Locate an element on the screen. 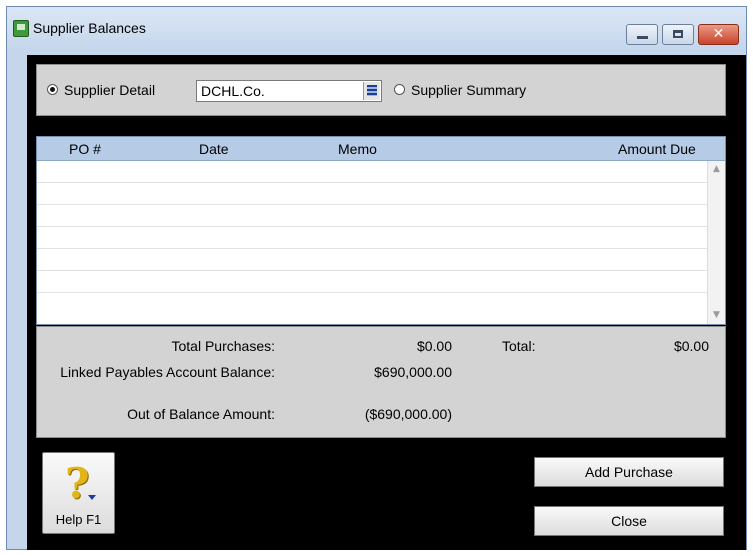 The height and width of the screenshot is (556, 753). supplier-summary-label: Supplier Summary is located at coordinates (468, 90).